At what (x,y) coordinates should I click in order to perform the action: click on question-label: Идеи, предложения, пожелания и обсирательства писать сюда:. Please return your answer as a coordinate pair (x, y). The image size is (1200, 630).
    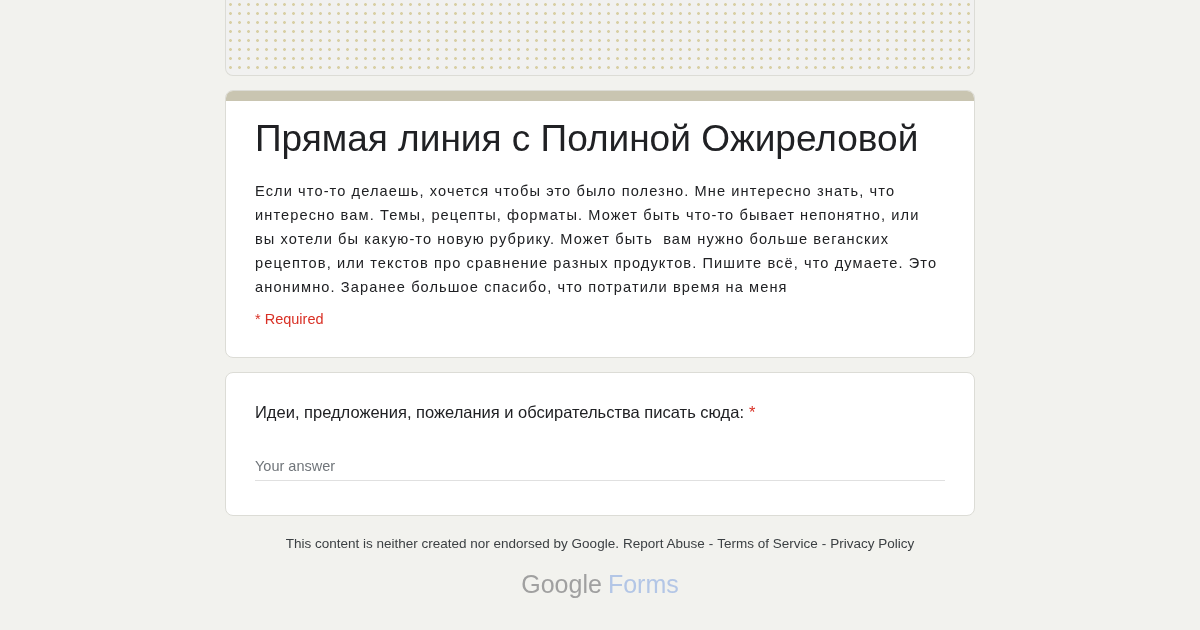
    Looking at the image, I should click on (499, 412).